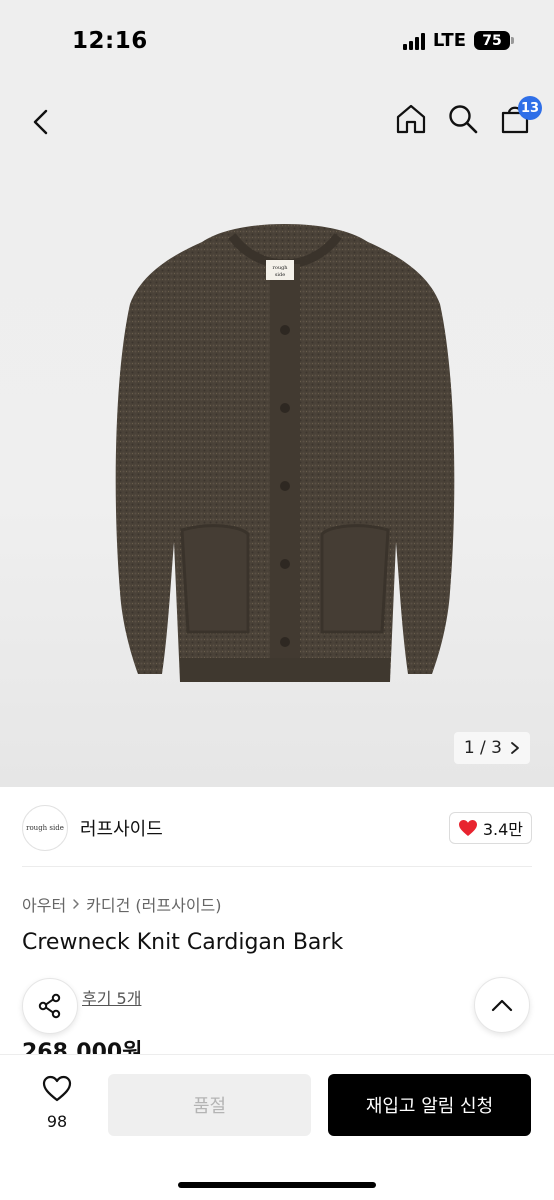 This screenshot has height=1200, width=554. I want to click on share-button, so click(50, 1006).